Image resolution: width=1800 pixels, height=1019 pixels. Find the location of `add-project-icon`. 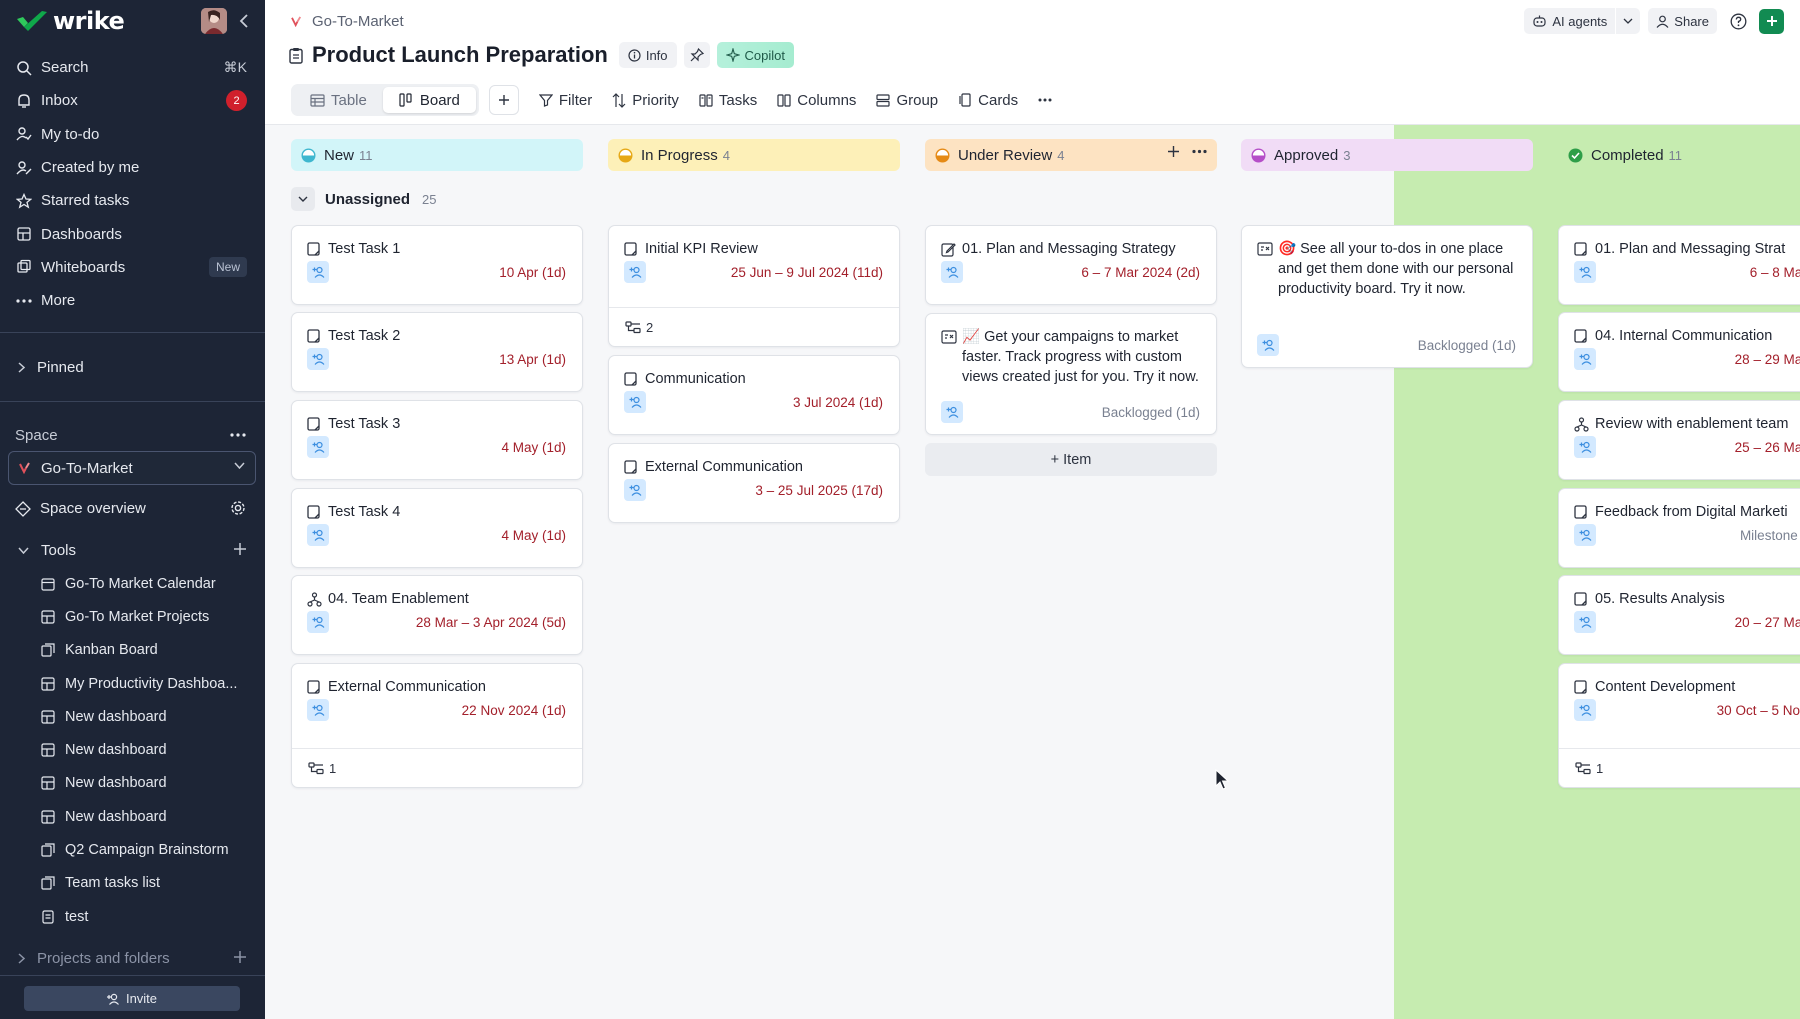

add-project-icon is located at coordinates (240, 957).